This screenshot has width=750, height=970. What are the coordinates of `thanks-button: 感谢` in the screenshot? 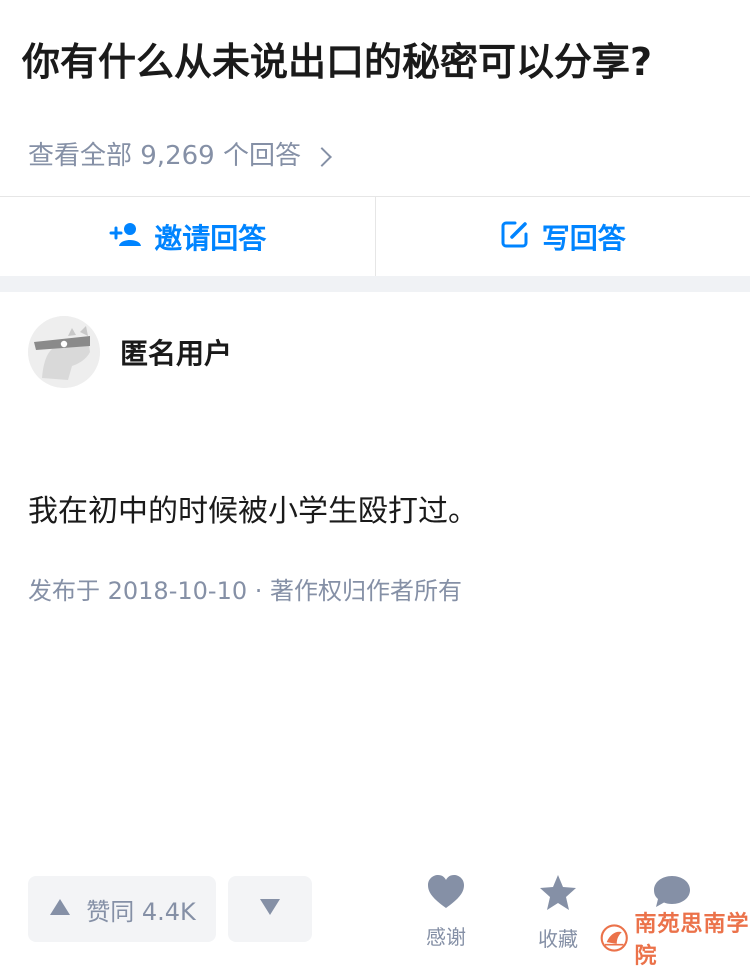 It's located at (446, 912).